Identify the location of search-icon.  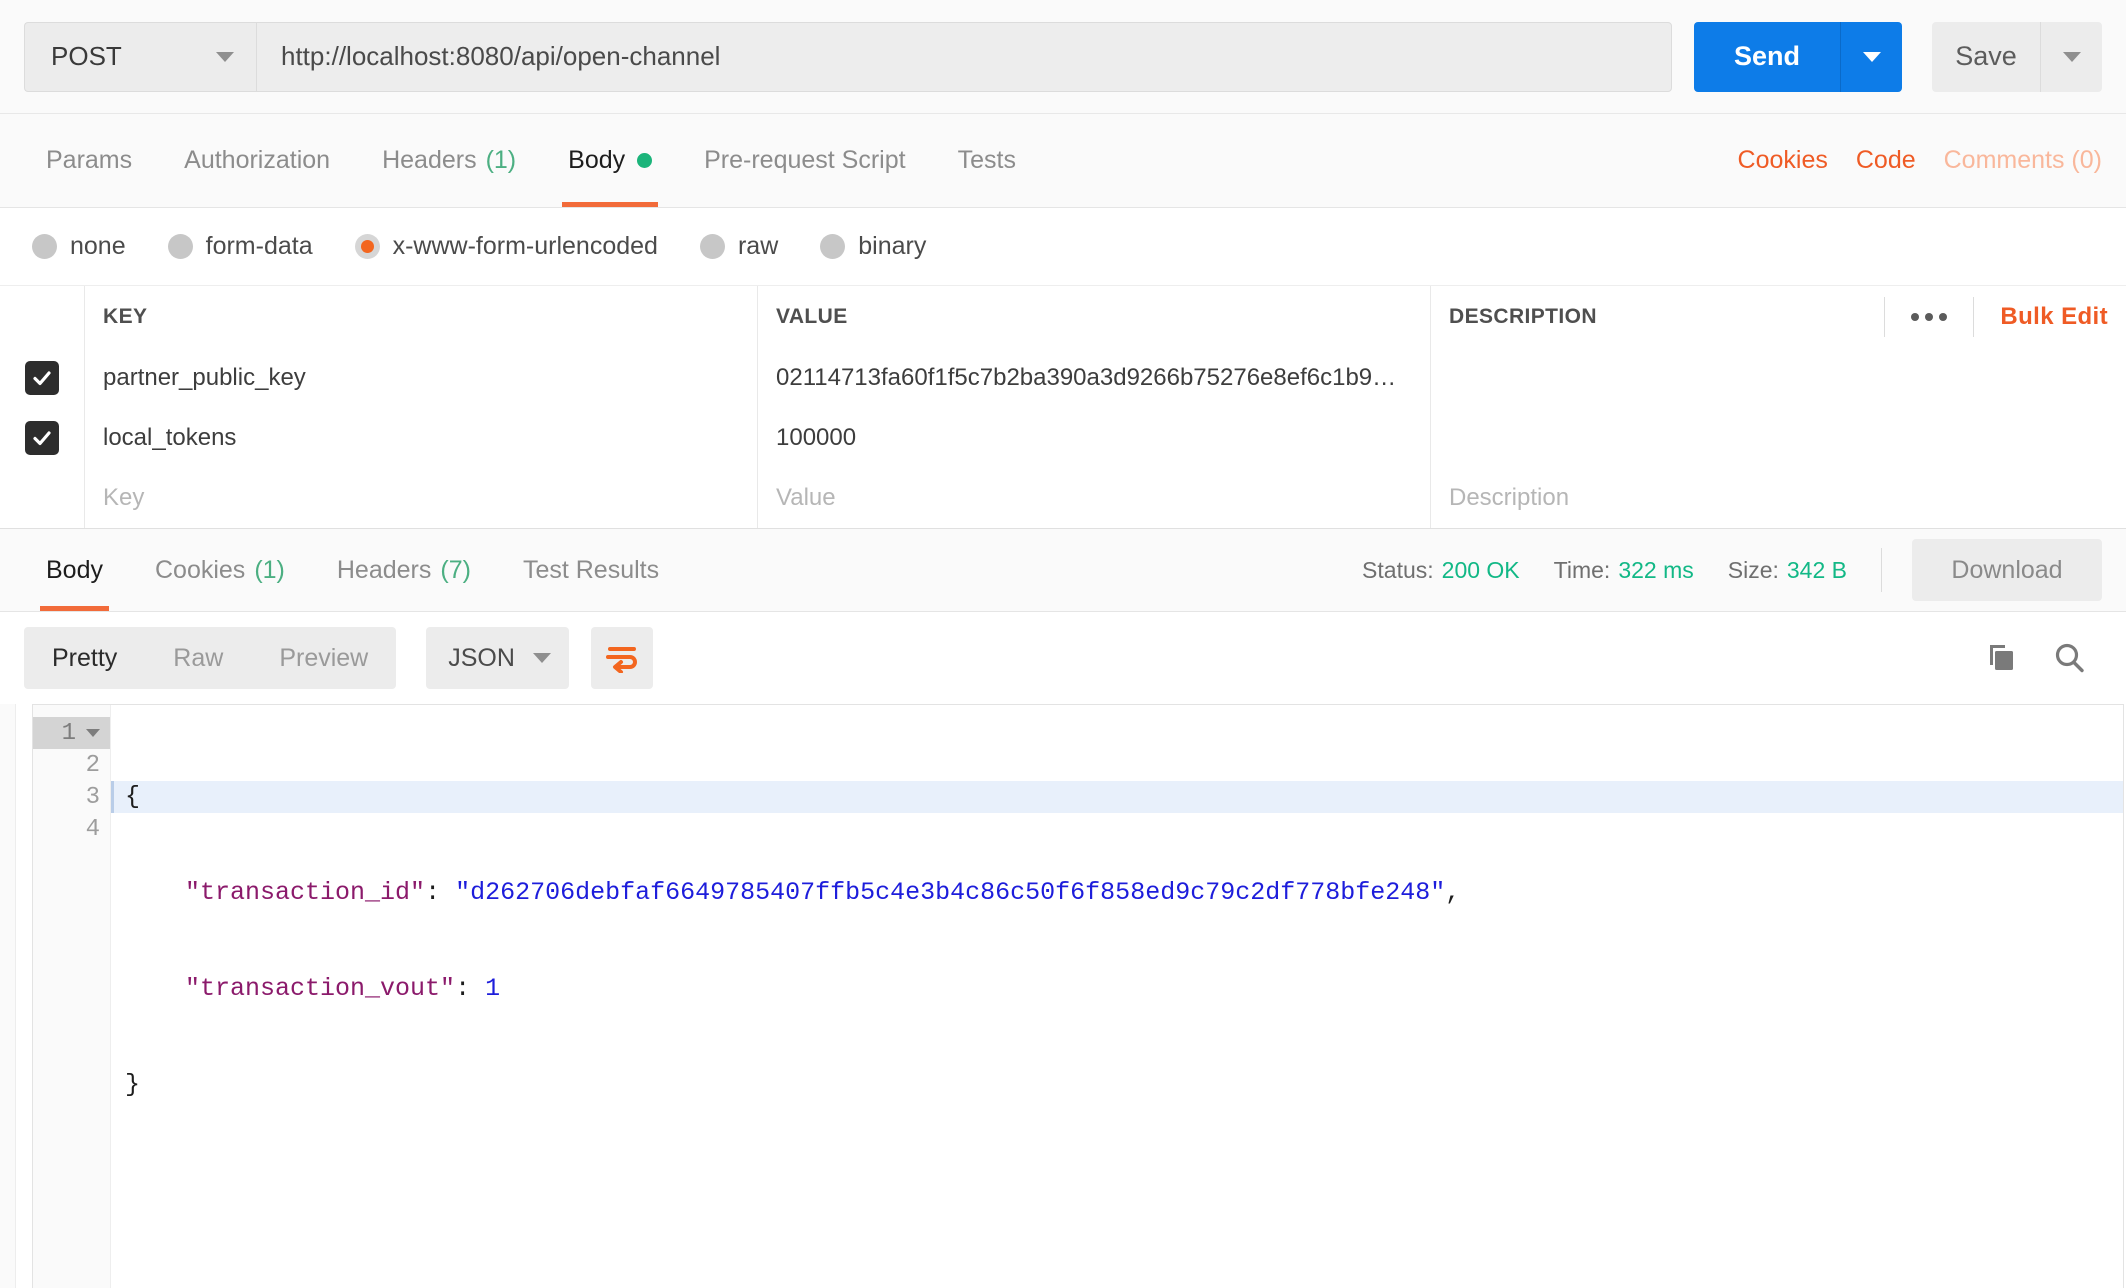
(2069, 658).